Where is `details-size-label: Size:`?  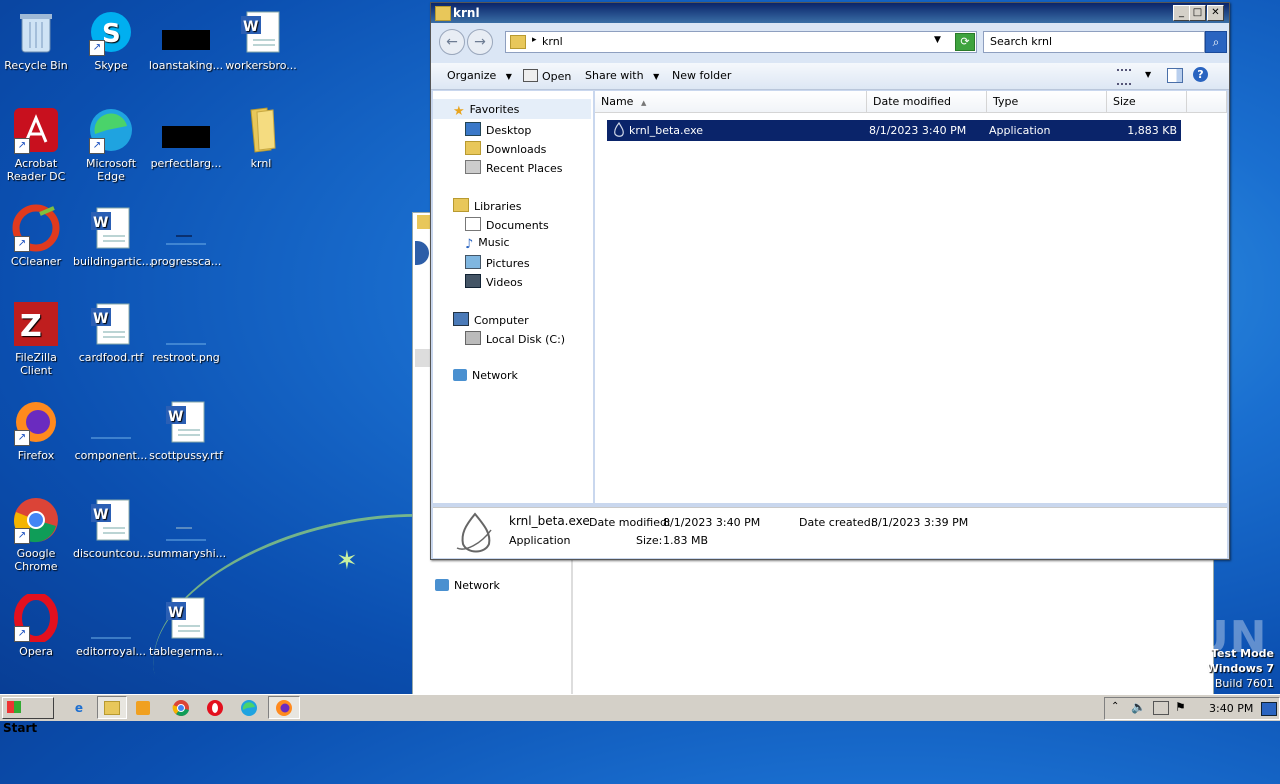
details-size-label: Size: is located at coordinates (649, 540).